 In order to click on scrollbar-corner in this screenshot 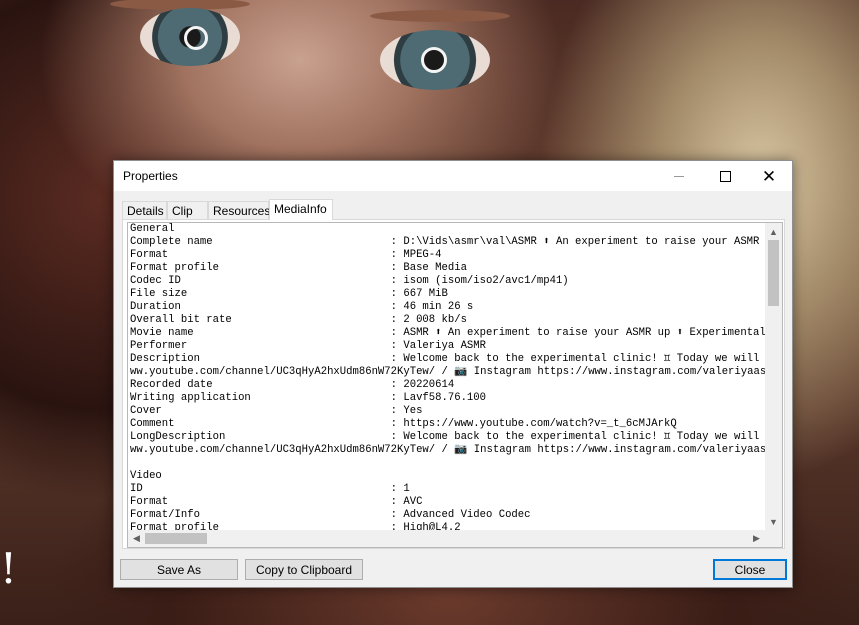, I will do `click(773, 538)`.